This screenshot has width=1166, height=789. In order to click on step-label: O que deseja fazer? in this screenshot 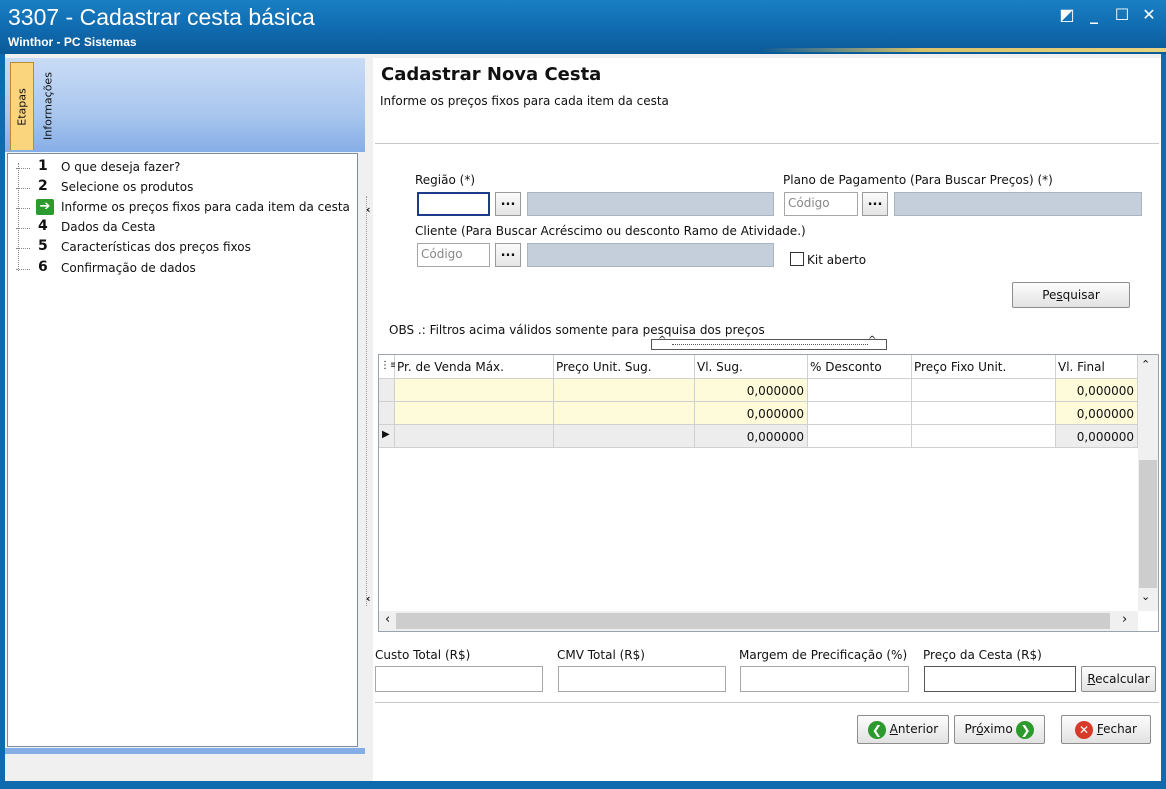, I will do `click(121, 167)`.